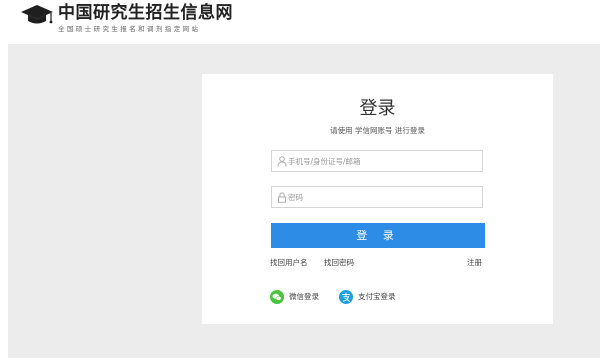  What do you see at coordinates (37, 14) in the screenshot?
I see `graduation-cap-icon` at bounding box center [37, 14].